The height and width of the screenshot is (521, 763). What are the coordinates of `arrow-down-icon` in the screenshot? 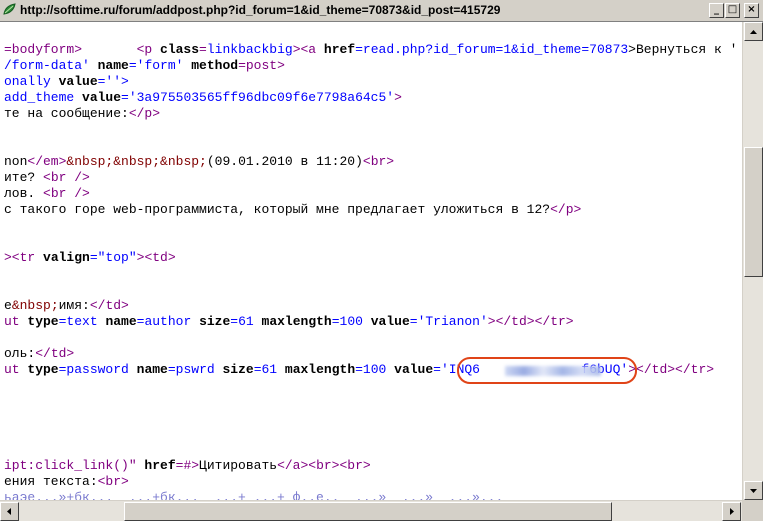 It's located at (753, 491).